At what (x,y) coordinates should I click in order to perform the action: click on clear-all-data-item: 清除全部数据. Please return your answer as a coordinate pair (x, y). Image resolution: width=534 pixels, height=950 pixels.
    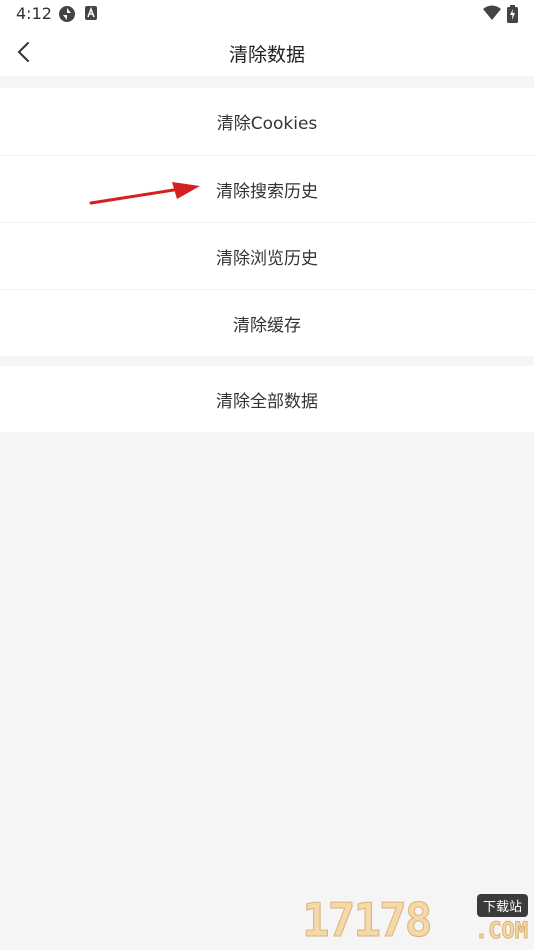
    Looking at the image, I should click on (267, 399).